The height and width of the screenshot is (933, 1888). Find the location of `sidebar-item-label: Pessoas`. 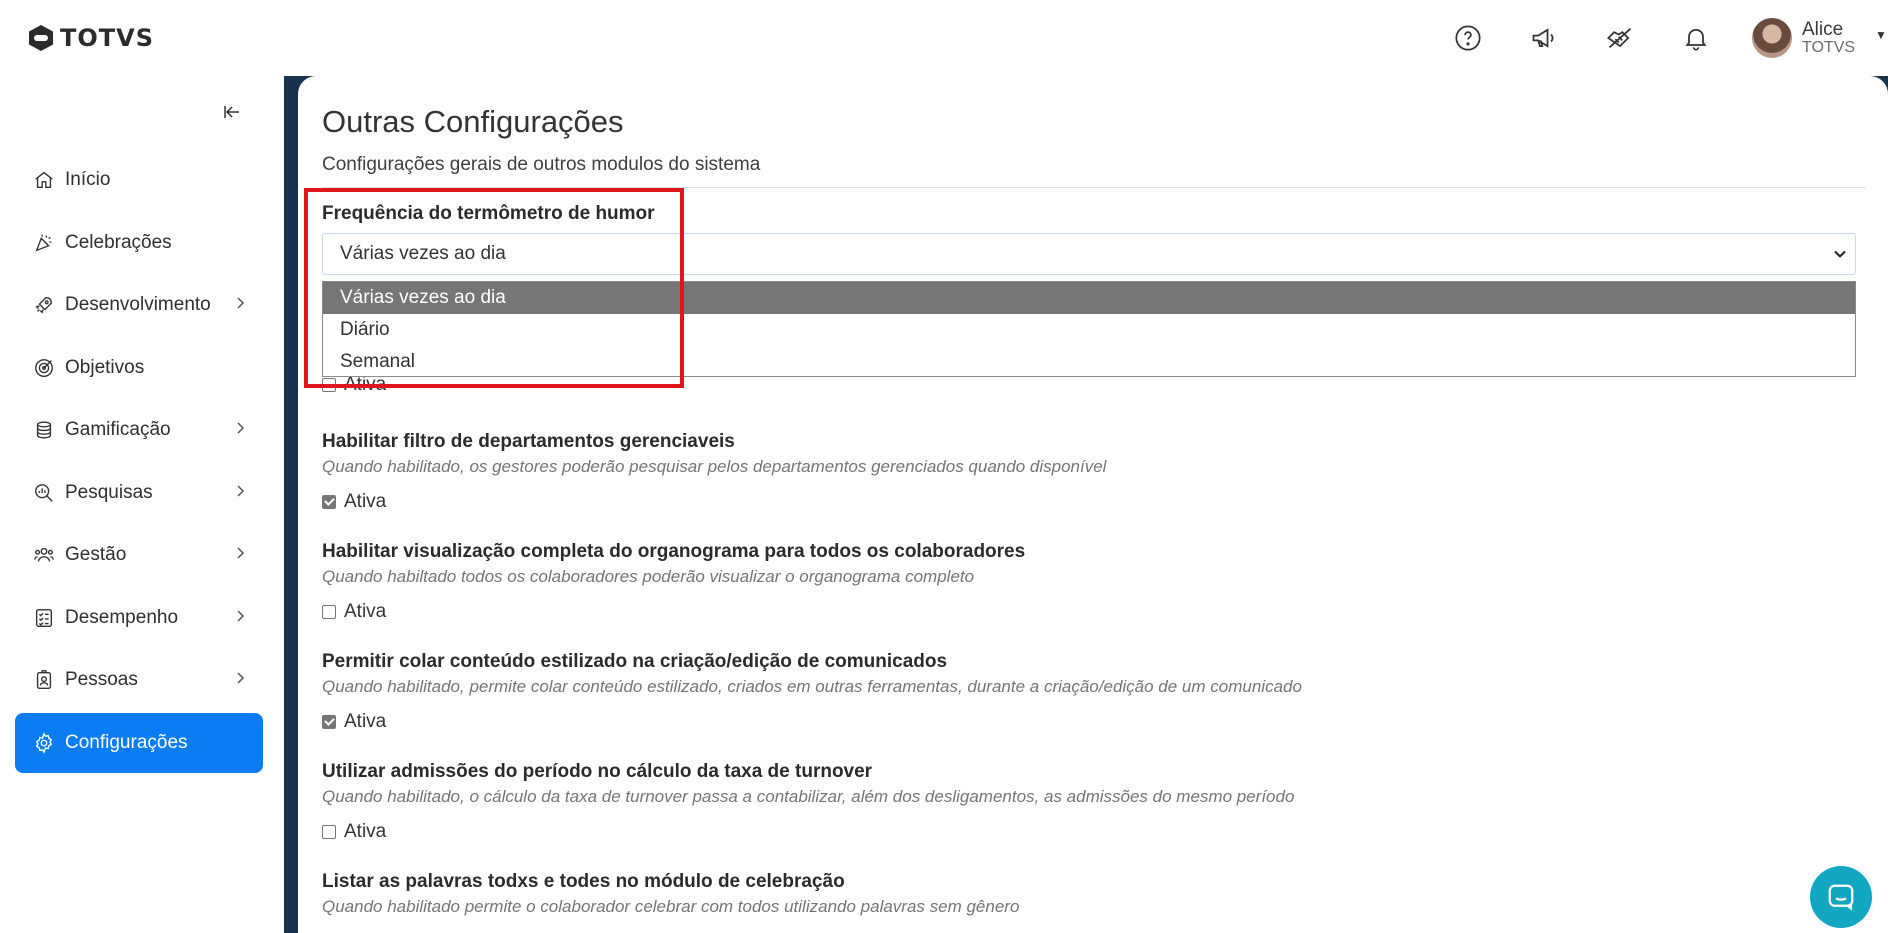

sidebar-item-label: Pessoas is located at coordinates (101, 679).